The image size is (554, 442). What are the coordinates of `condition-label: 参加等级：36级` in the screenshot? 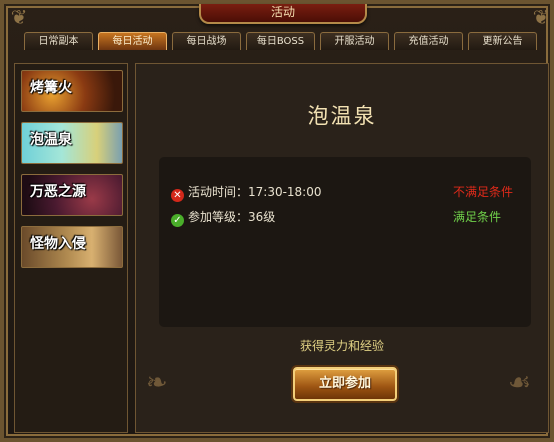 It's located at (232, 217).